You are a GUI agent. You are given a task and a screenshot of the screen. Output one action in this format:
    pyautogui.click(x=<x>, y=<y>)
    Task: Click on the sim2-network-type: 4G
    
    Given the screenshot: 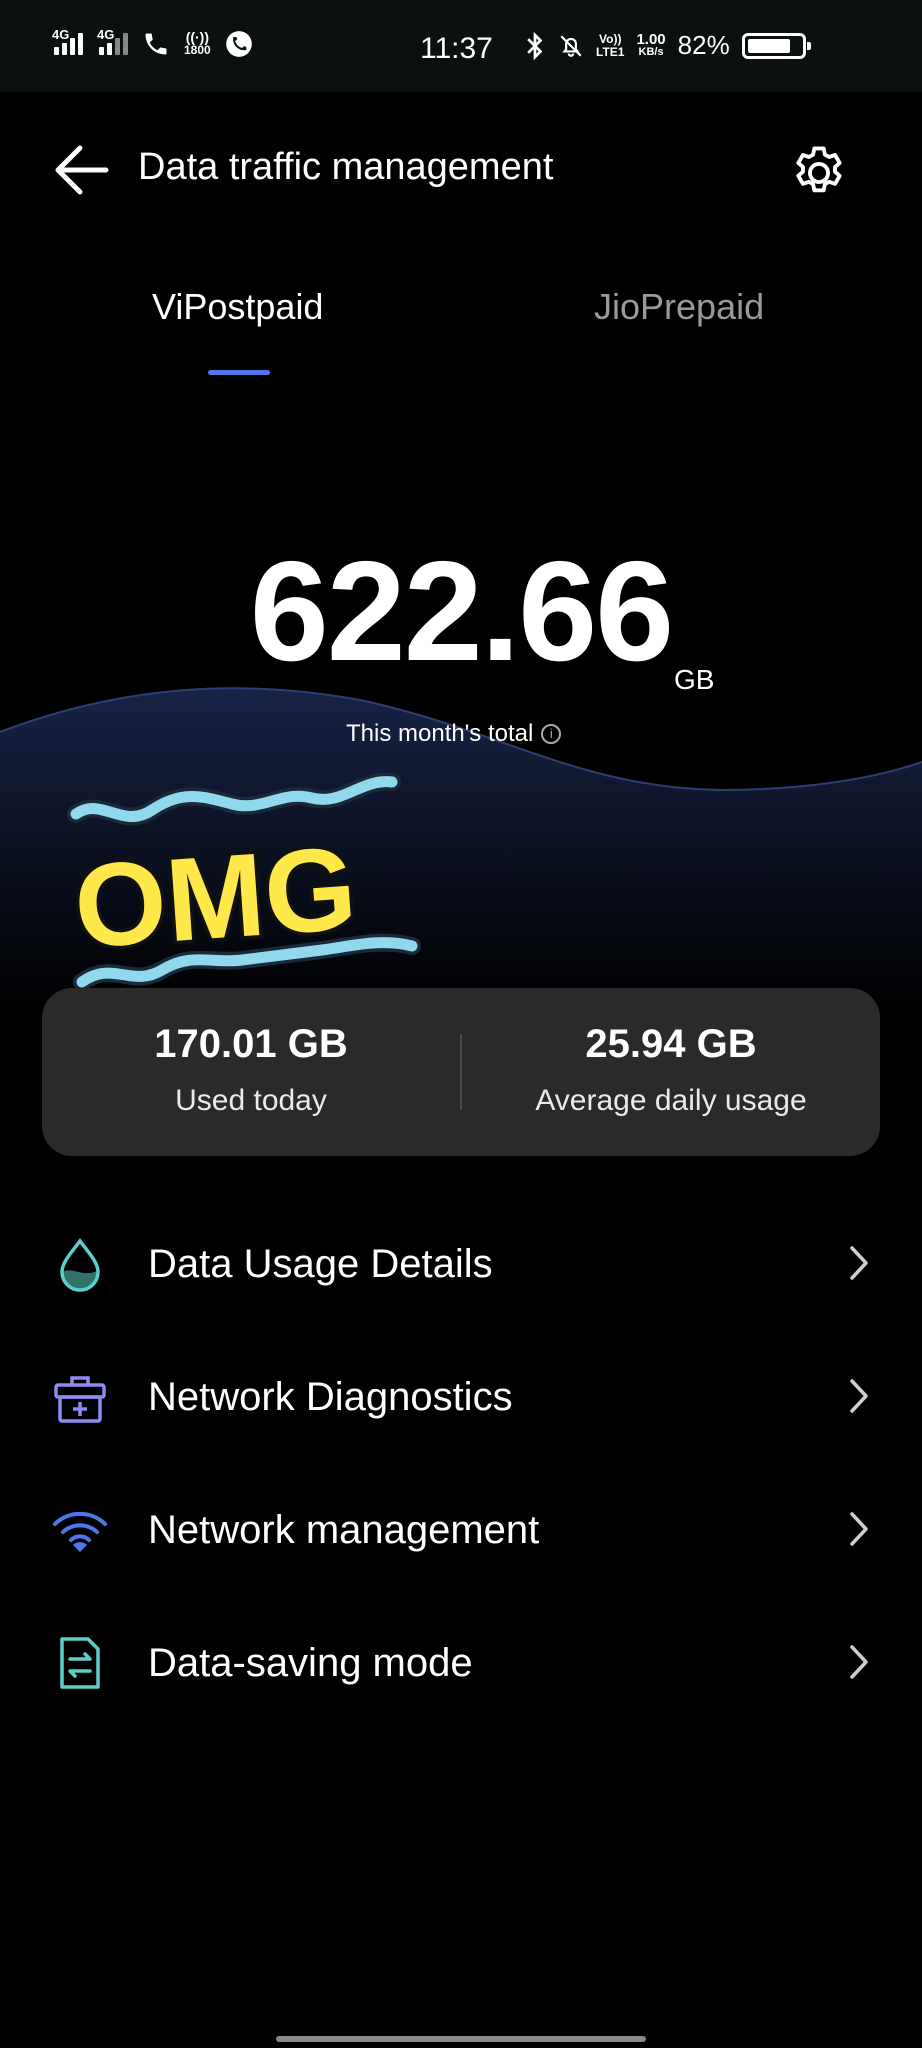 What is the action you would take?
    pyautogui.click(x=106, y=34)
    